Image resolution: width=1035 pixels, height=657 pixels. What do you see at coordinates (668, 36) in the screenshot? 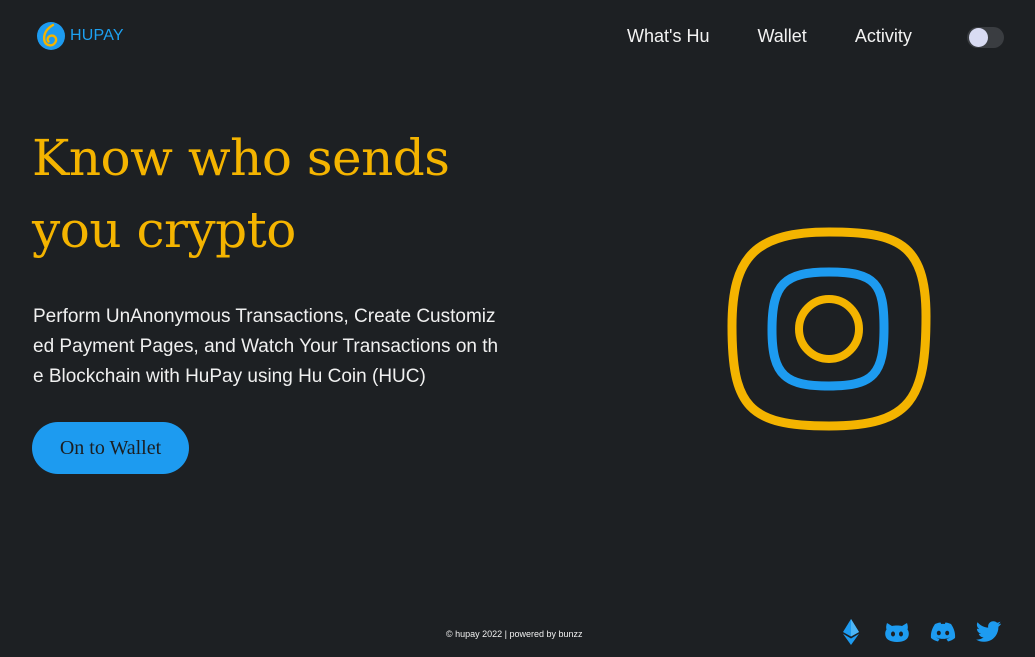
I see `nav-item-whats-hu: What's Hu` at bounding box center [668, 36].